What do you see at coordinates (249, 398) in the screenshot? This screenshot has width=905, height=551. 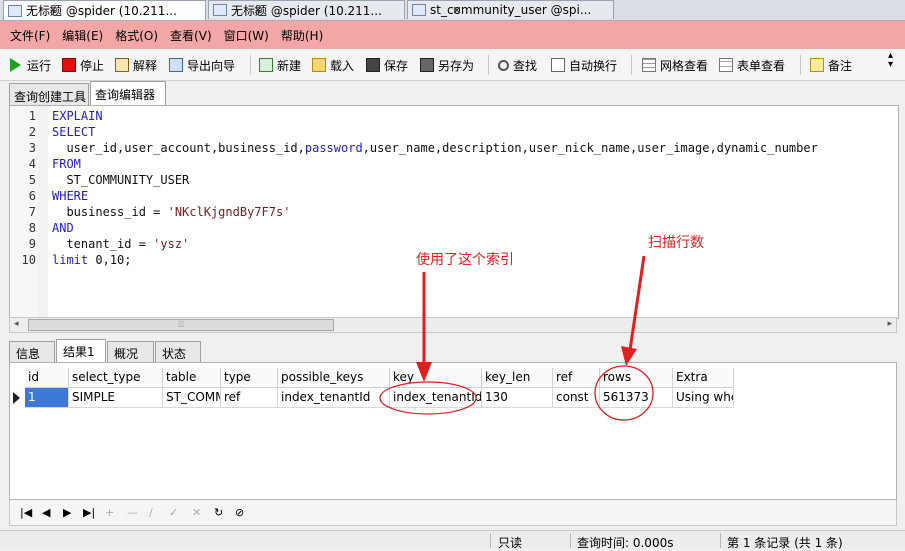 I see `cell-type: ref` at bounding box center [249, 398].